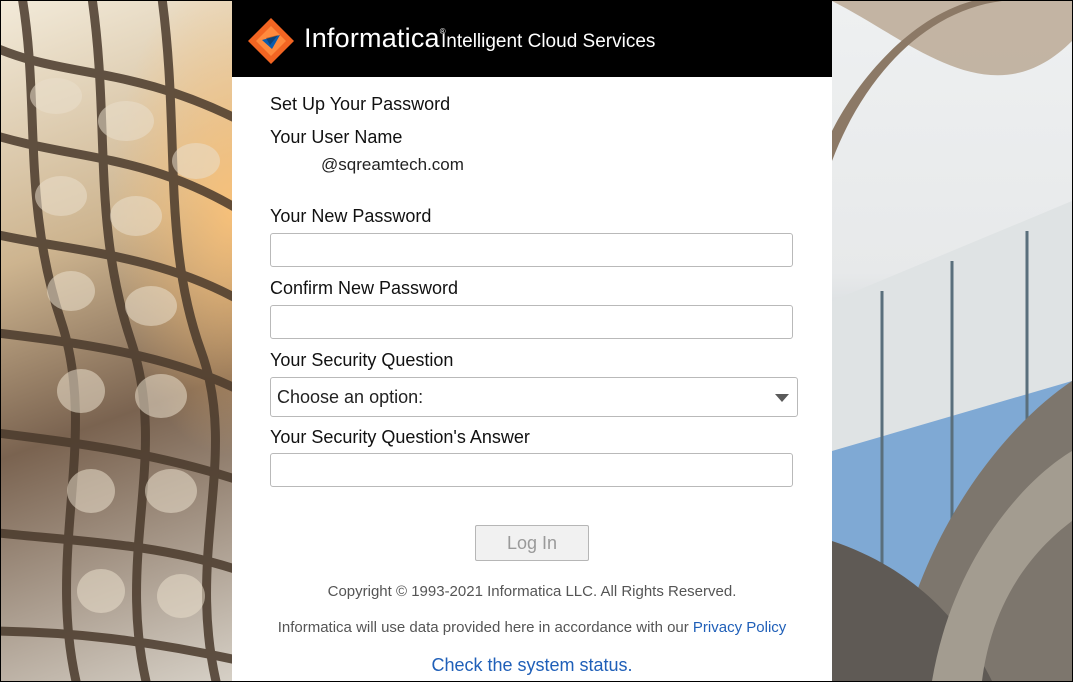 The width and height of the screenshot is (1073, 682). What do you see at coordinates (362, 360) in the screenshot?
I see `security-question-label: Your Security Question` at bounding box center [362, 360].